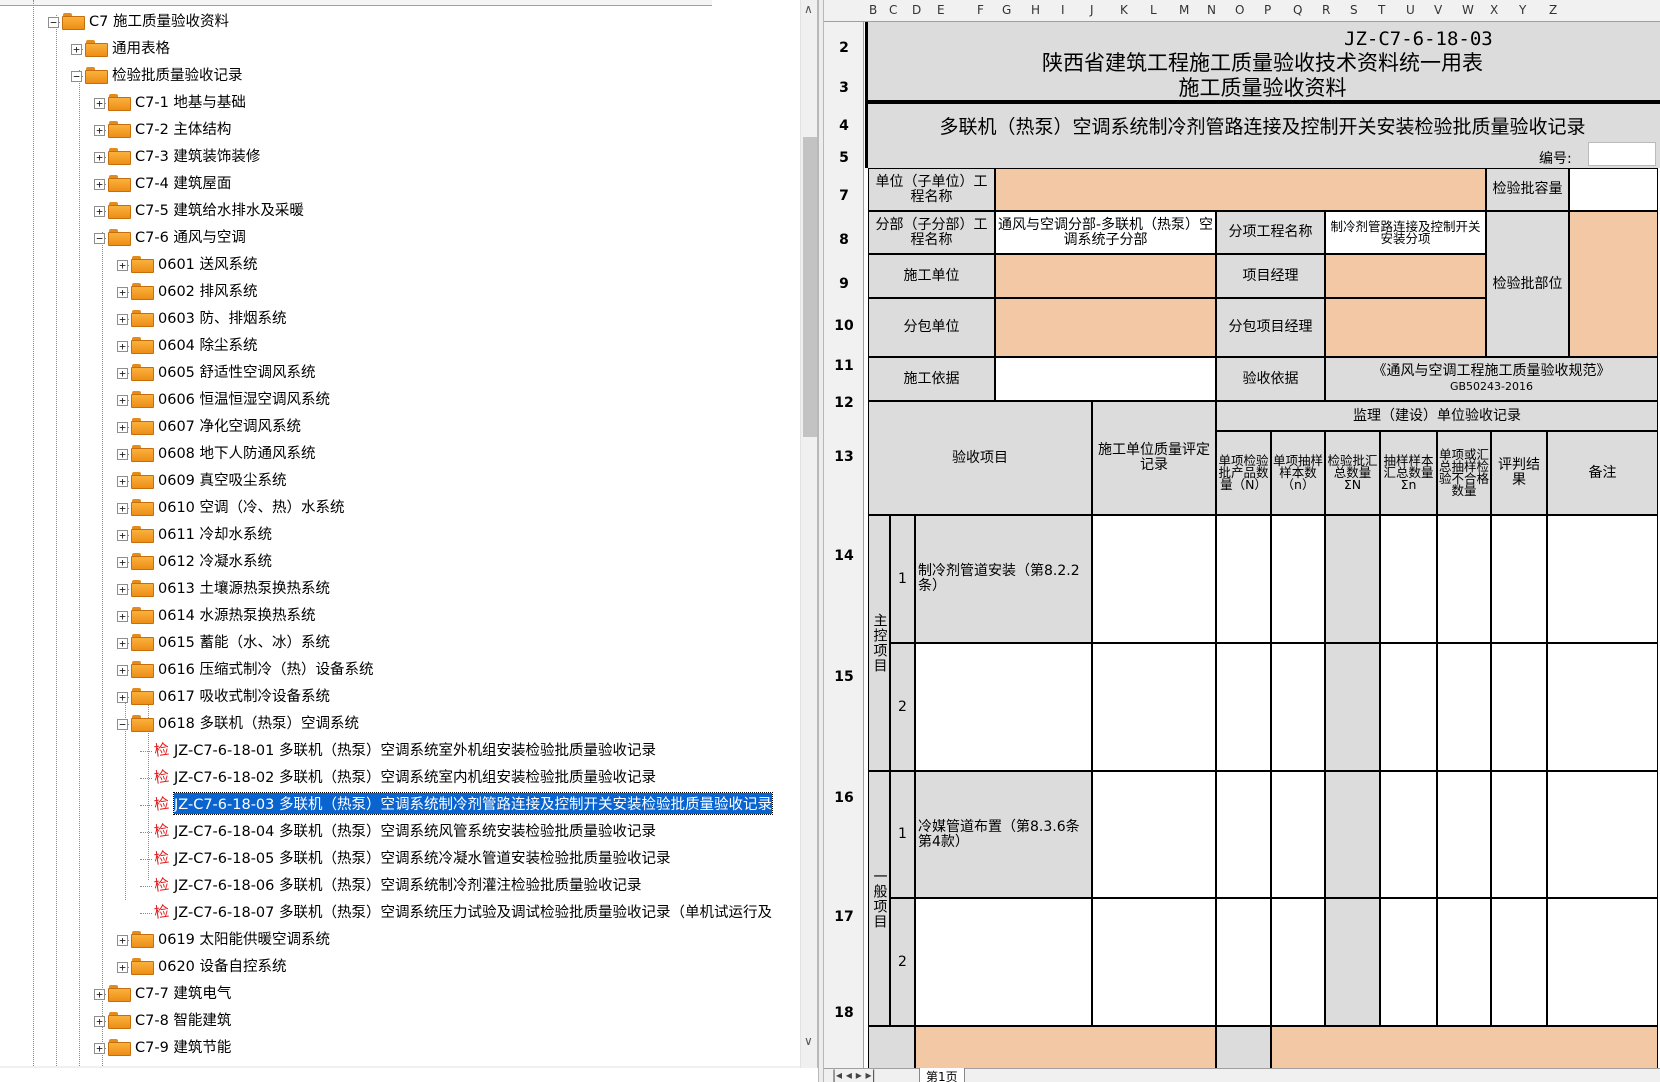 The height and width of the screenshot is (1082, 1660). I want to click on column-header: C, so click(893, 10).